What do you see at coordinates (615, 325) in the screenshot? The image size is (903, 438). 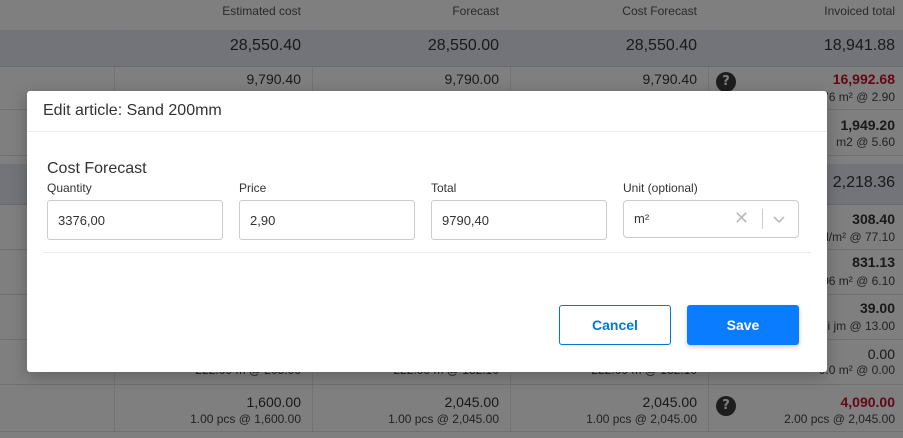 I see `cancel-button: Cancel` at bounding box center [615, 325].